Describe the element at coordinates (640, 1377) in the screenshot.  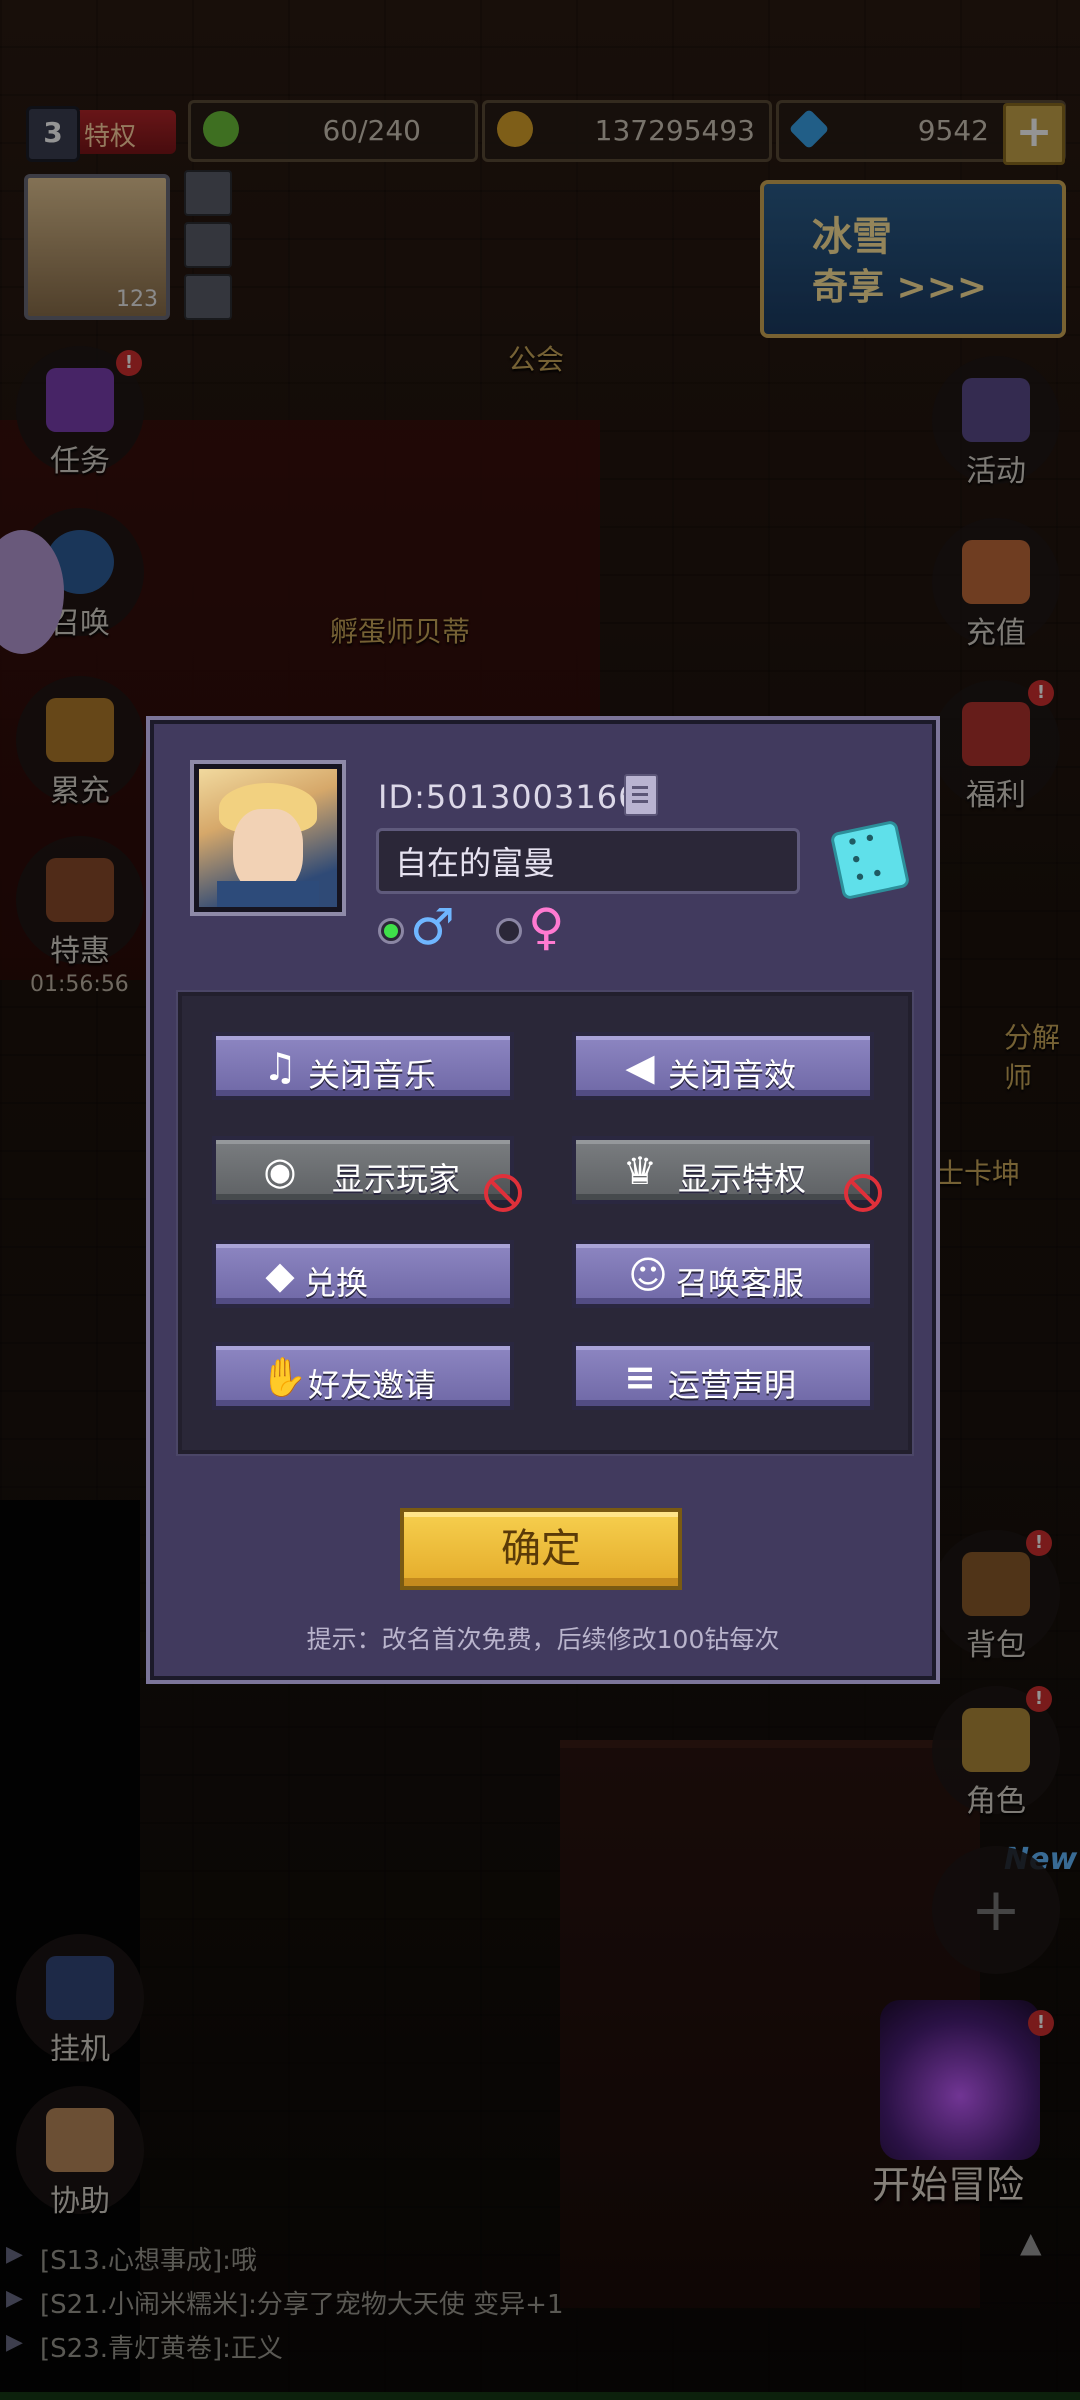
I see `document-icon: ≡` at that location.